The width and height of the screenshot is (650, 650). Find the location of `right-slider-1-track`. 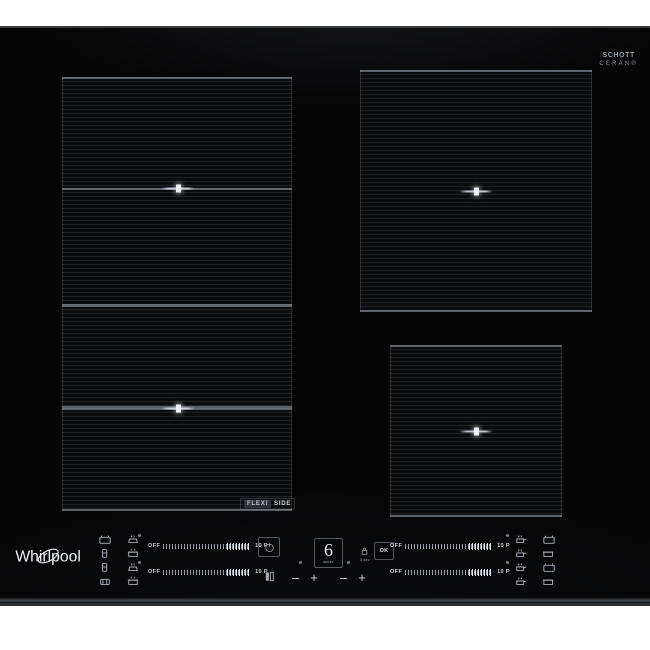

right-slider-1-track is located at coordinates (448, 546).